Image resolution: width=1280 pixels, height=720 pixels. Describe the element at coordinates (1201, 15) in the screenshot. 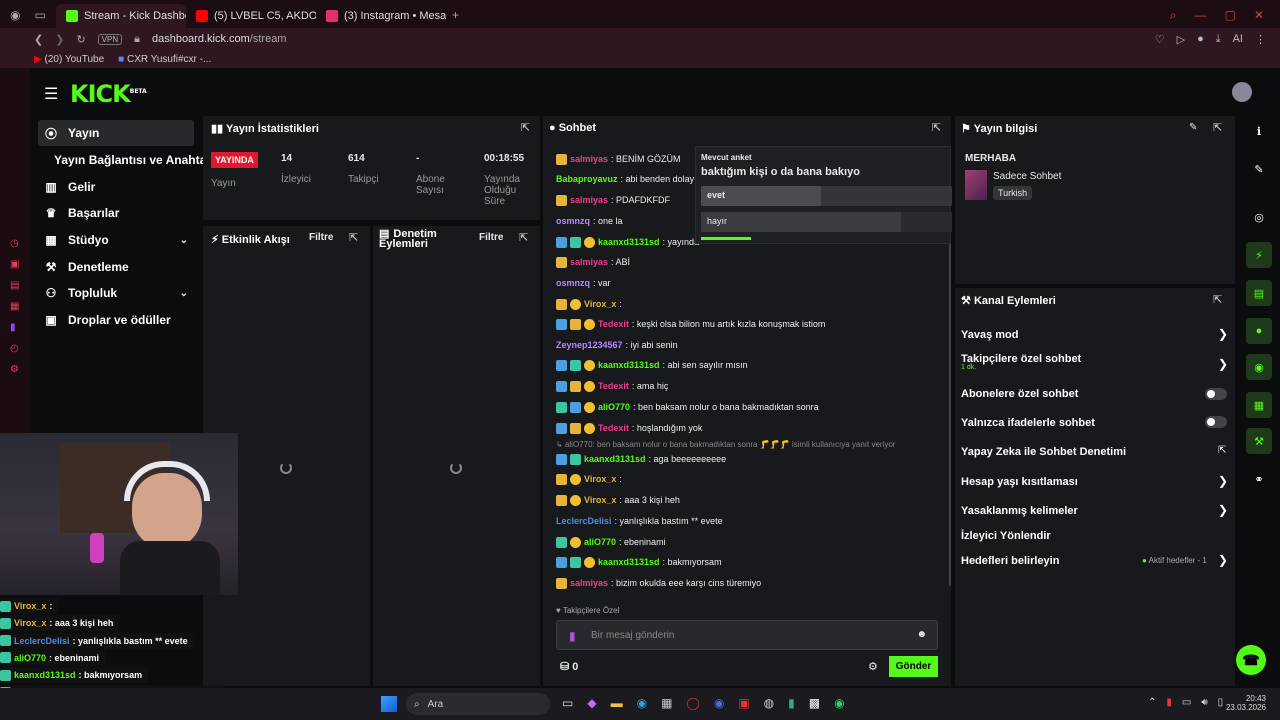

I see `minimize-icon: —` at that location.